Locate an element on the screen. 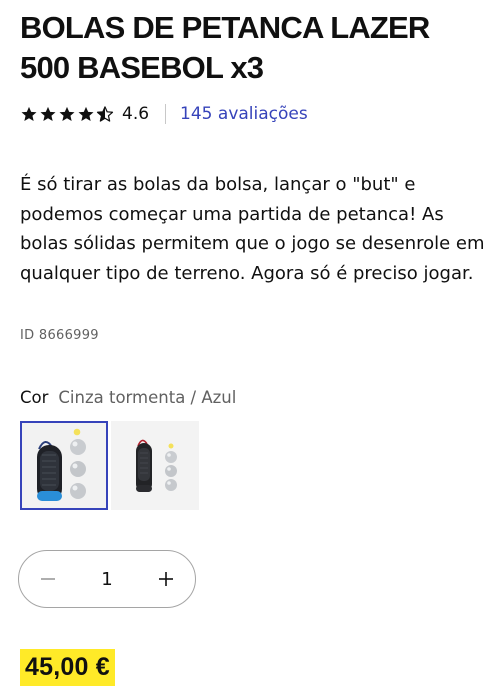 This screenshot has width=500, height=699. decrease-quantity-button is located at coordinates (48, 579).